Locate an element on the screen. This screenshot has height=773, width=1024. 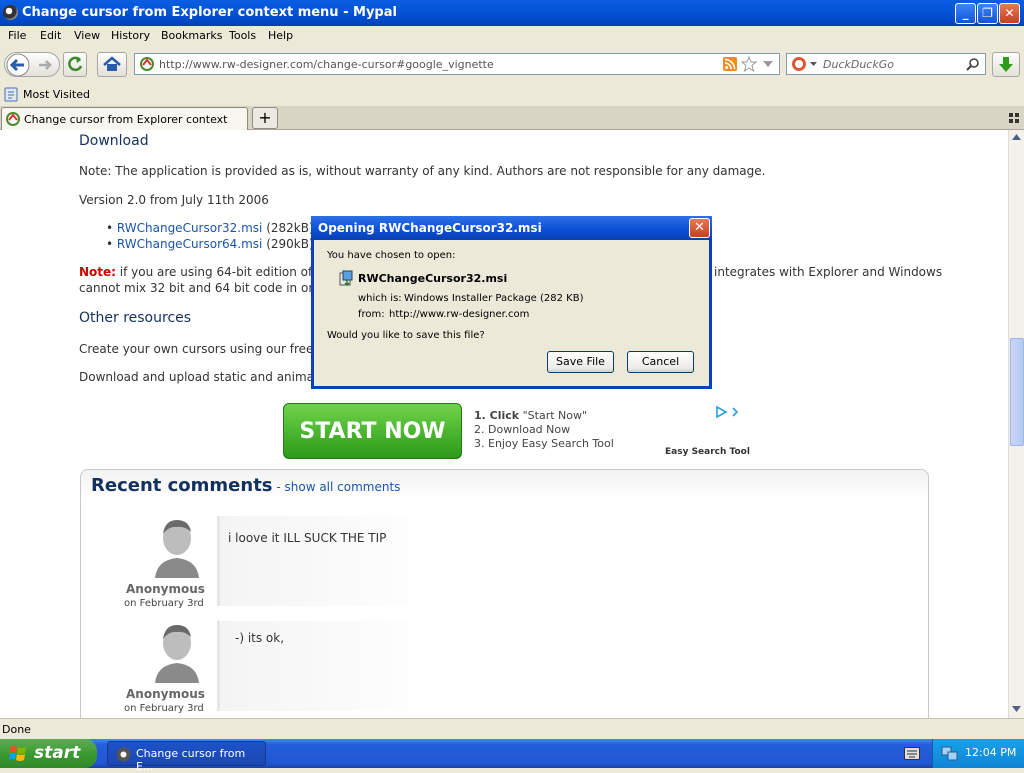
home-button is located at coordinates (112, 64).